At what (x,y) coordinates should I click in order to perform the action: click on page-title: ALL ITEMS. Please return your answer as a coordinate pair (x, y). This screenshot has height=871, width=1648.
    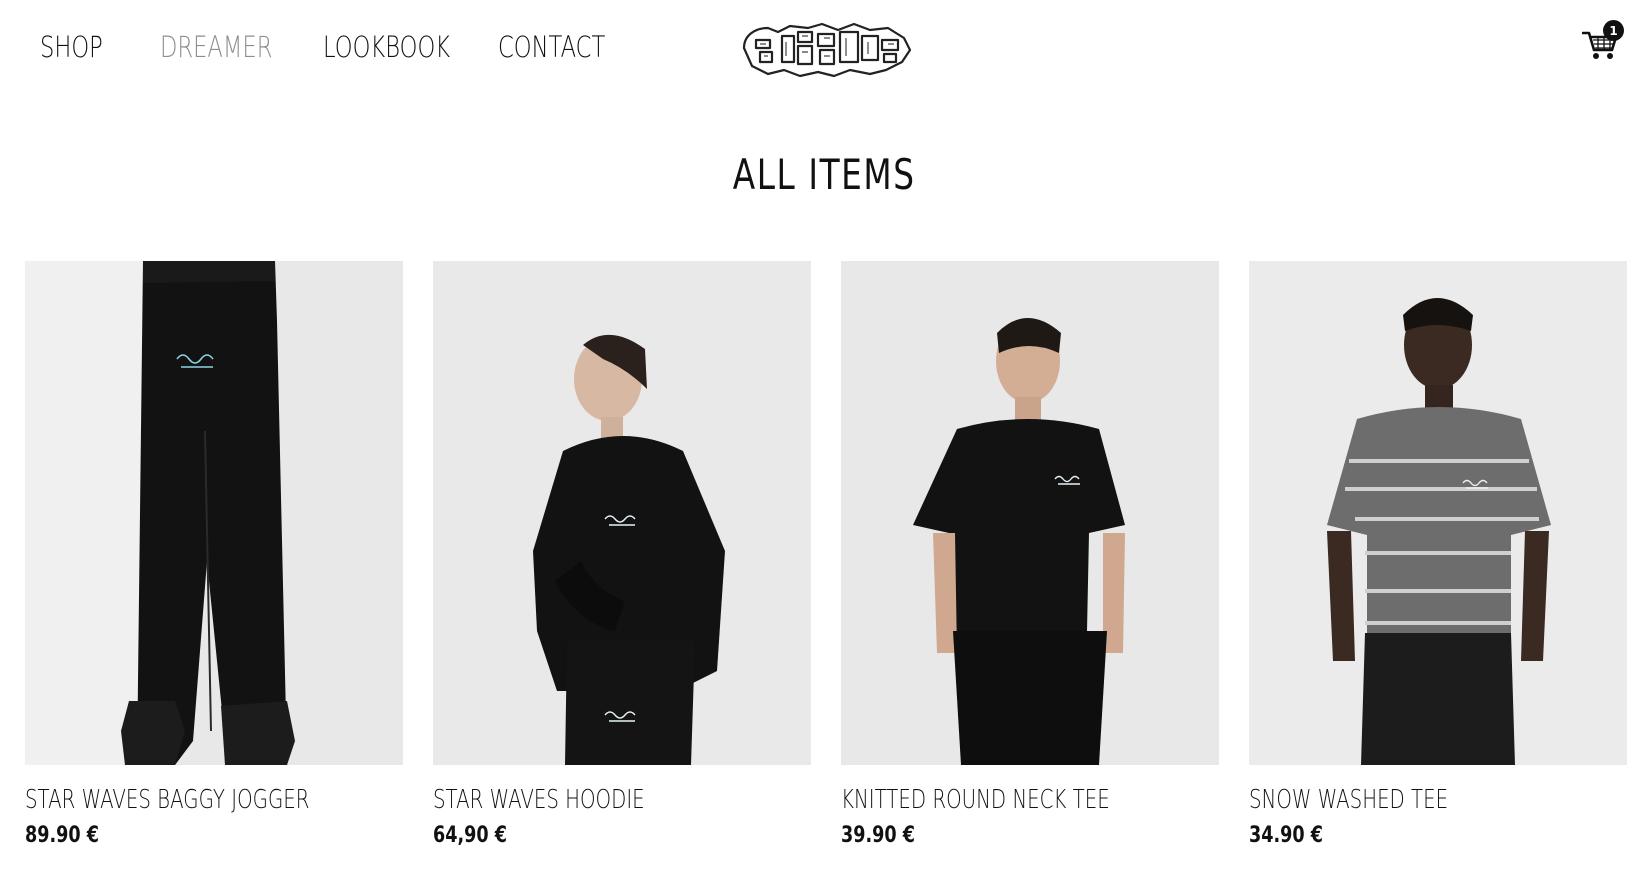
    Looking at the image, I should click on (824, 174).